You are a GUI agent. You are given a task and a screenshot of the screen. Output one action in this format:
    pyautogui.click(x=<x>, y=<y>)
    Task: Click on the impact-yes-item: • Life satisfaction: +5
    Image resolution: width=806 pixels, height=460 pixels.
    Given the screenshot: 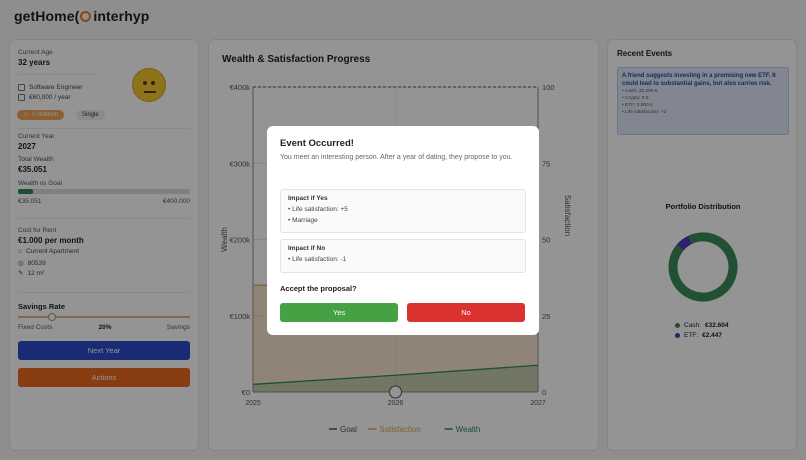 What is the action you would take?
    pyautogui.click(x=318, y=209)
    